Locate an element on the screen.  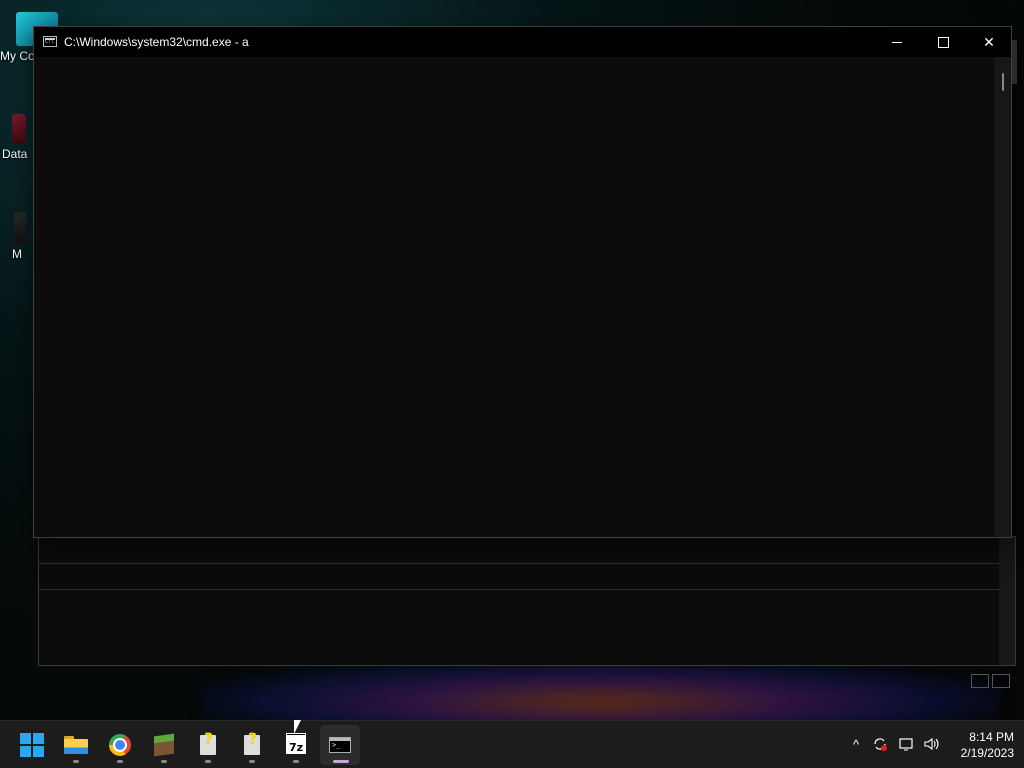
maximize-icon is located at coordinates (943, 42).